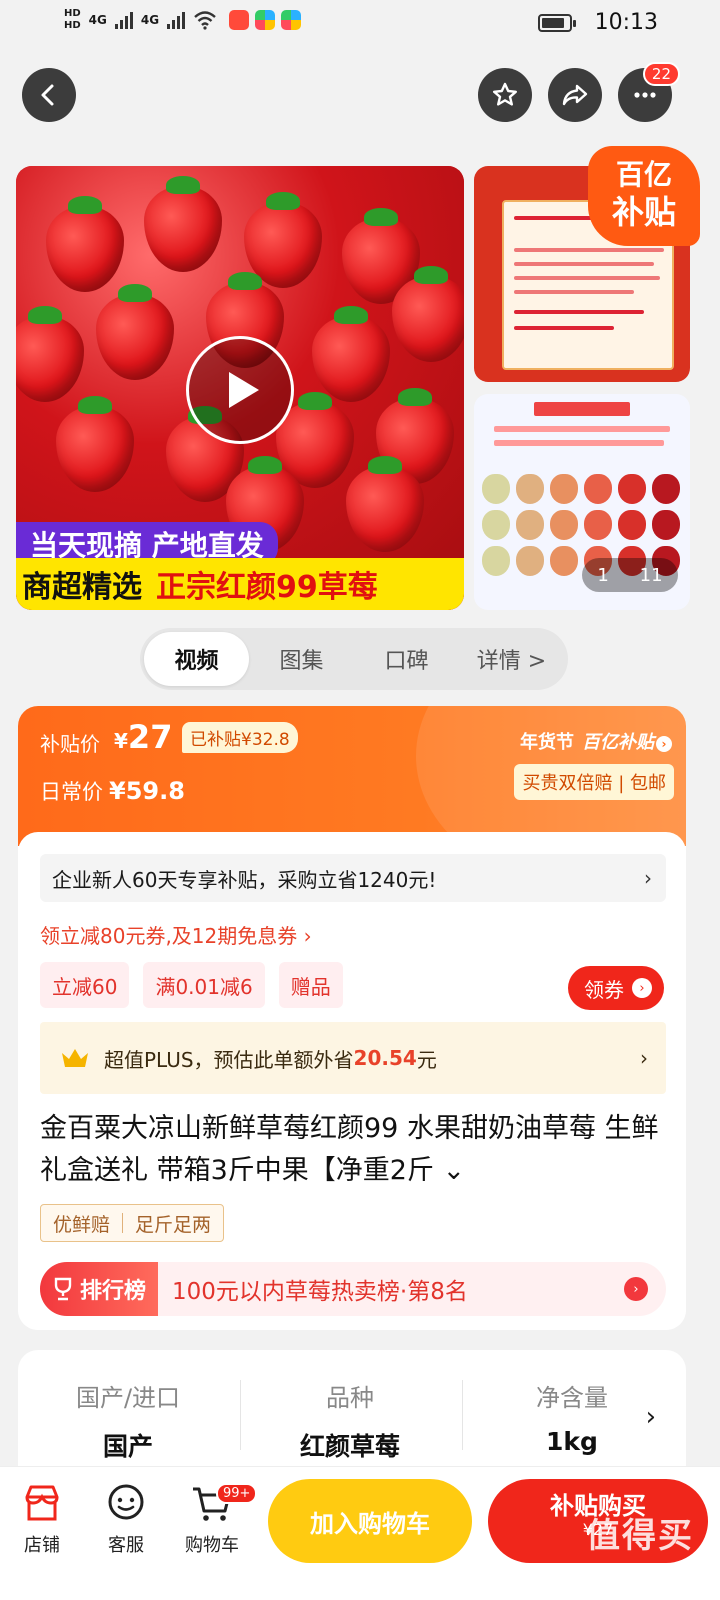 The image size is (720, 1600). I want to click on star-icon, so click(505, 94).